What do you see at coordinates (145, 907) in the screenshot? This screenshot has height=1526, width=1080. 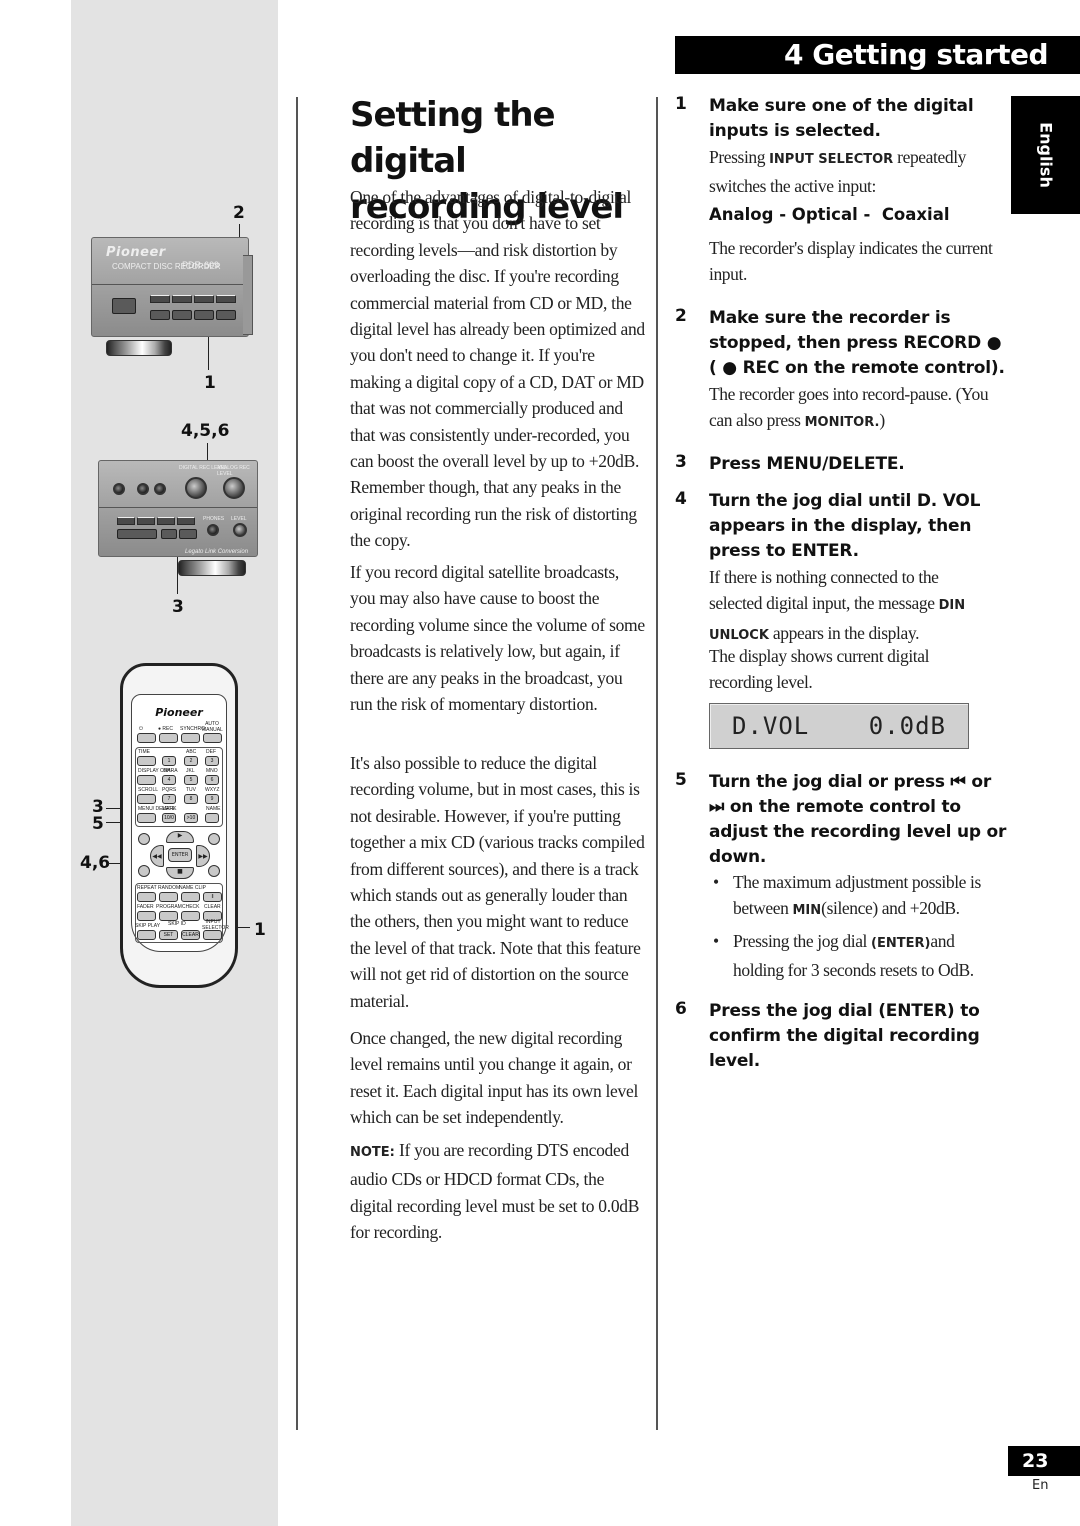 I see `remote-label: FADER` at bounding box center [145, 907].